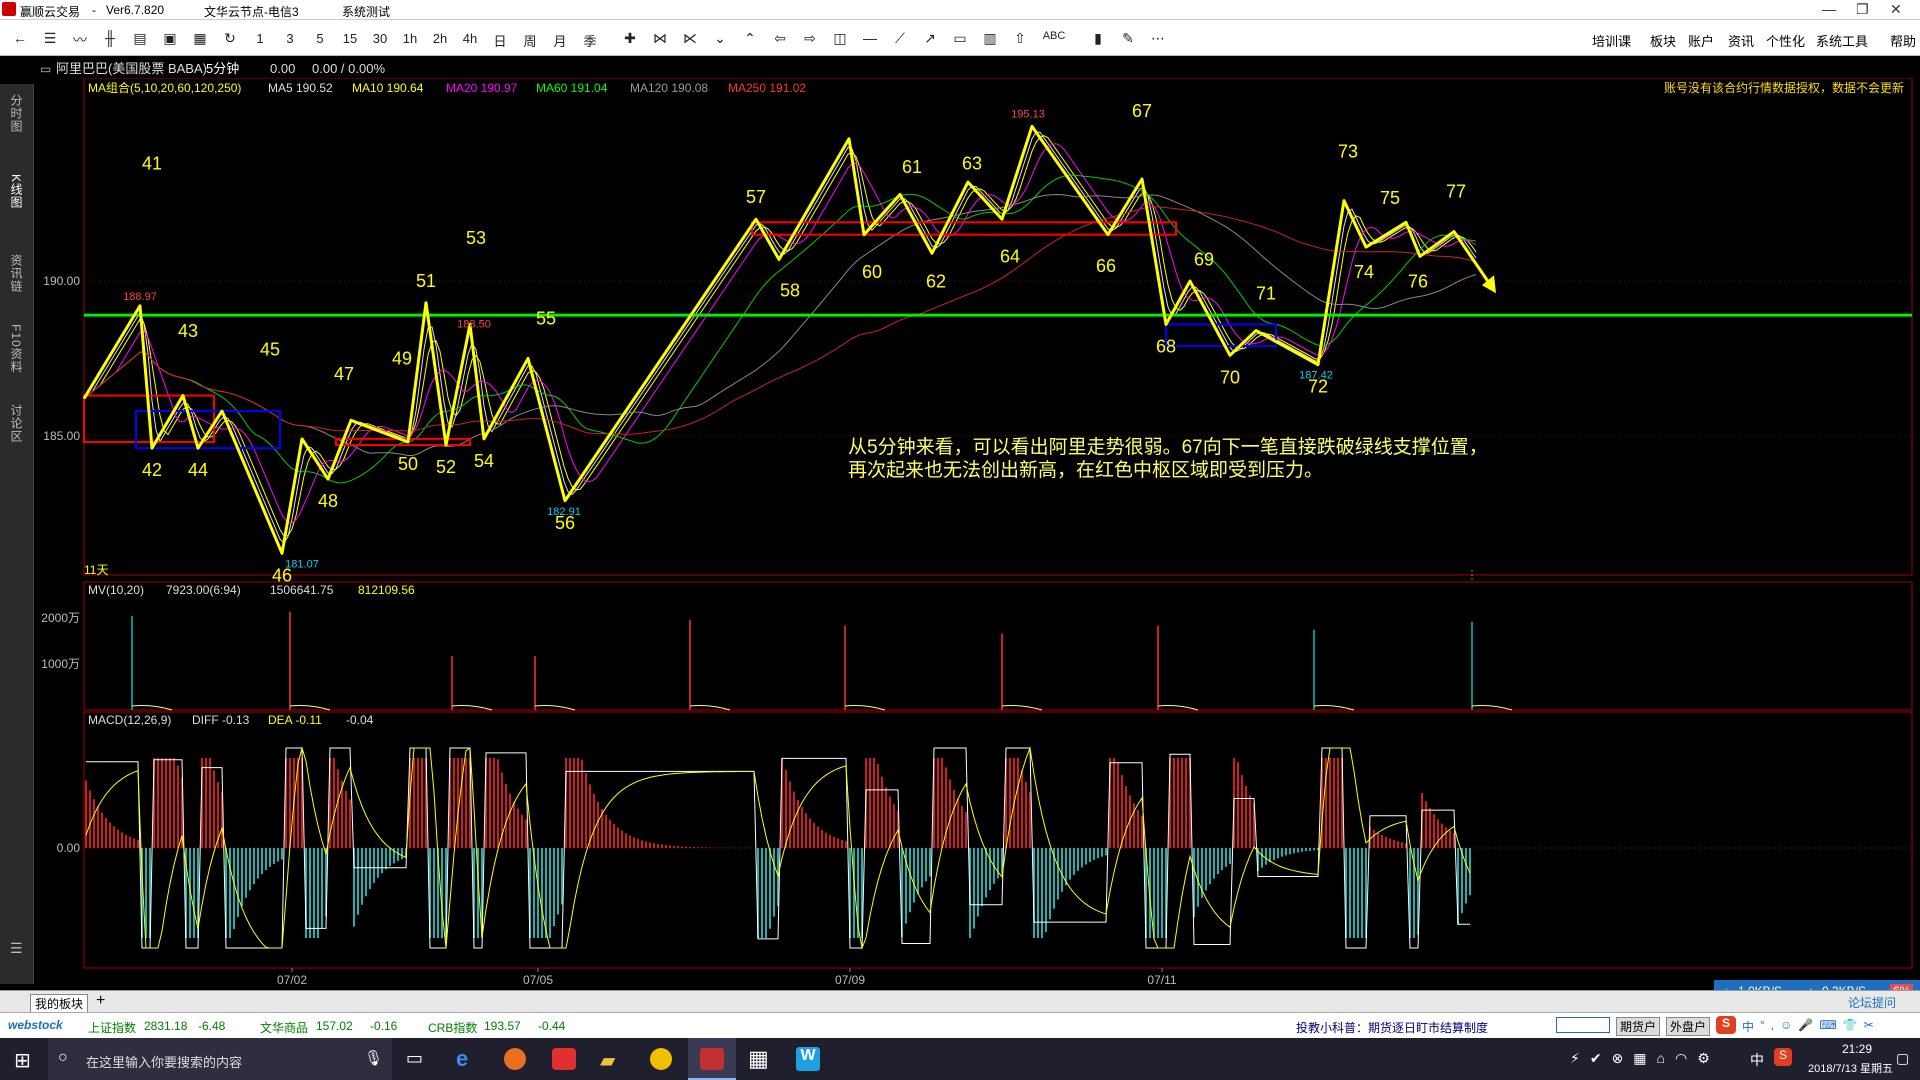 The height and width of the screenshot is (1080, 1920). What do you see at coordinates (500, 40) in the screenshot?
I see `period-8: 日` at bounding box center [500, 40].